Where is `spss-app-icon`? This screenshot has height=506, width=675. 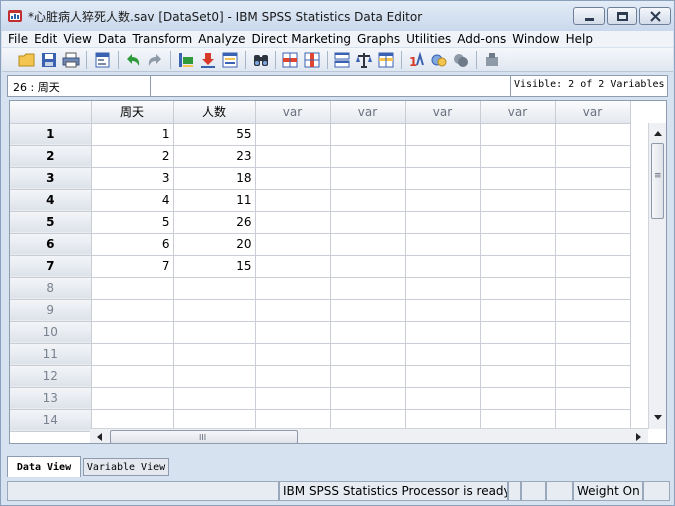 spss-app-icon is located at coordinates (15, 16).